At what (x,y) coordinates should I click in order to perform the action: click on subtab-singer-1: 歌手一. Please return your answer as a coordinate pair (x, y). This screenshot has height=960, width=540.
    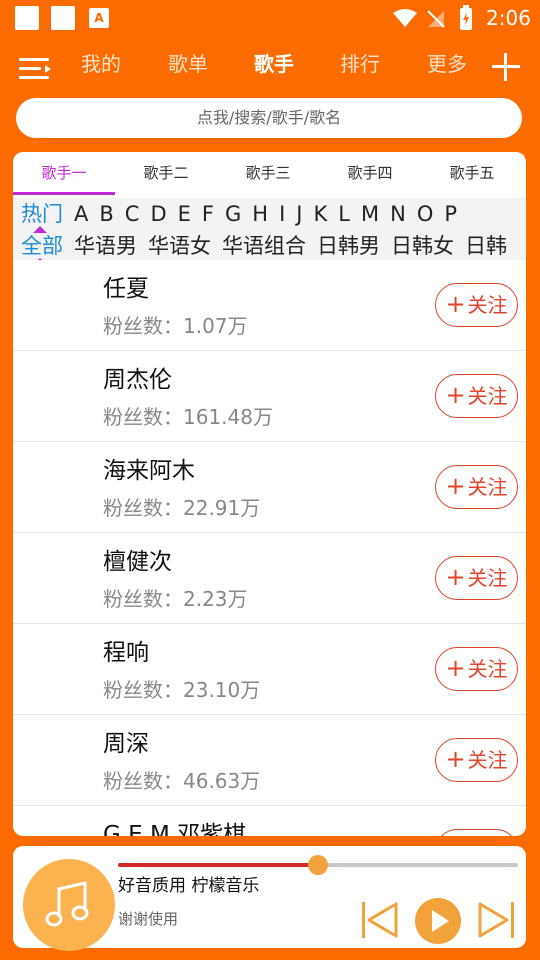
    Looking at the image, I should click on (64, 173).